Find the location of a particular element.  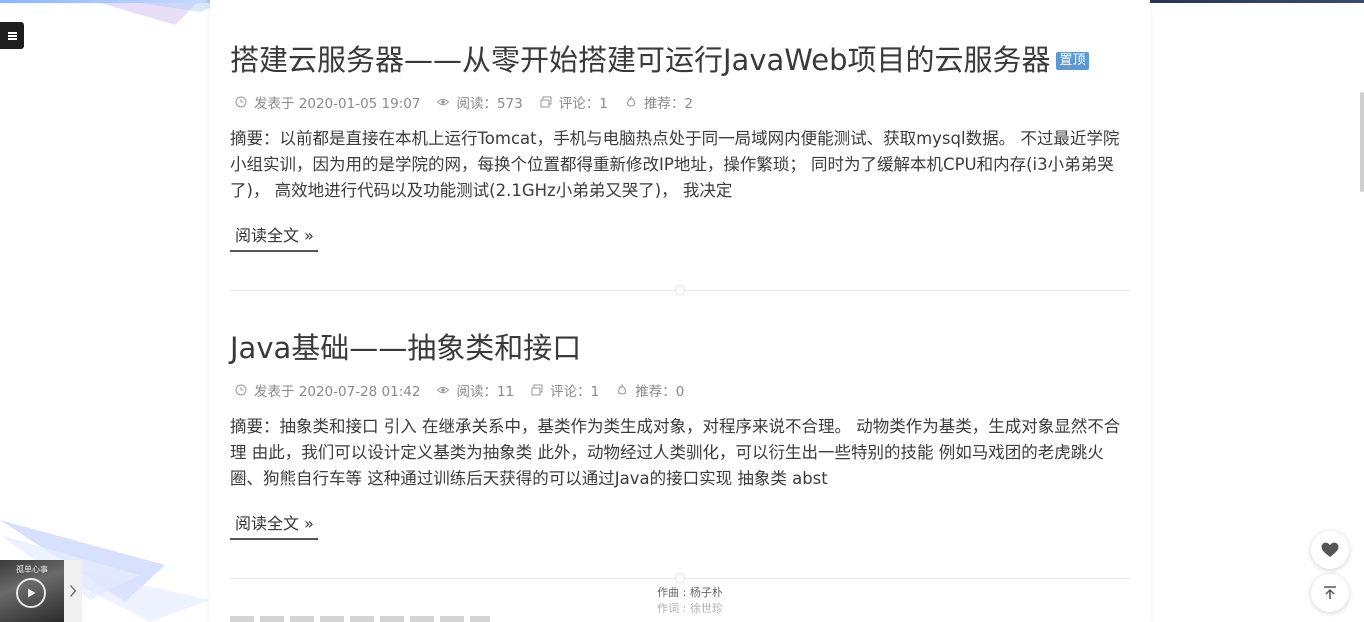

like-button is located at coordinates (1330, 550).